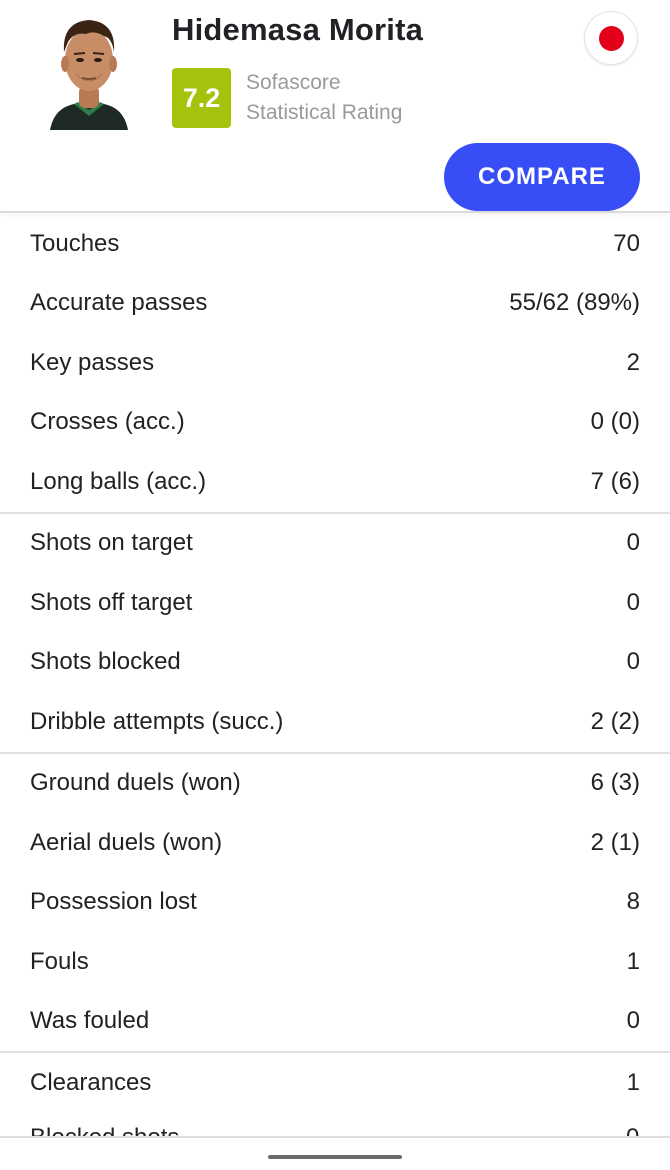 The width and height of the screenshot is (670, 1170). I want to click on stat-label: Clearances, so click(91, 1082).